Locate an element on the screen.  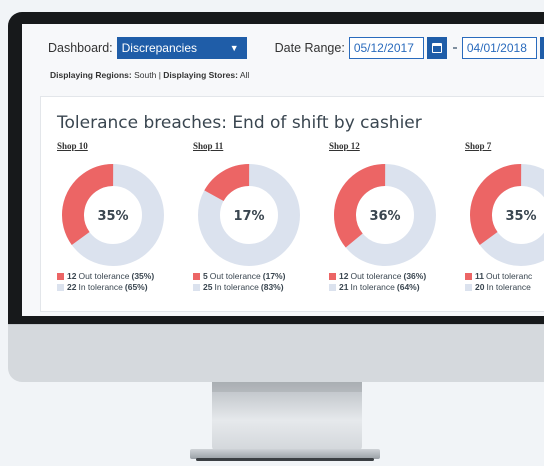
out-count: 5 is located at coordinates (205, 276).